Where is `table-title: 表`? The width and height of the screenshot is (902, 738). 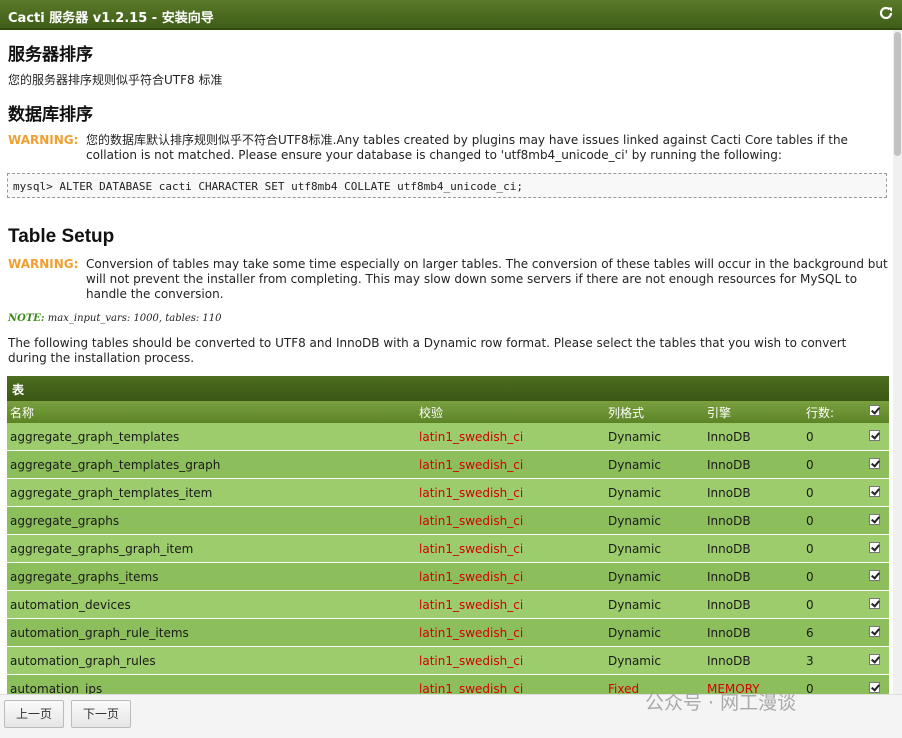
table-title: 表 is located at coordinates (18, 390).